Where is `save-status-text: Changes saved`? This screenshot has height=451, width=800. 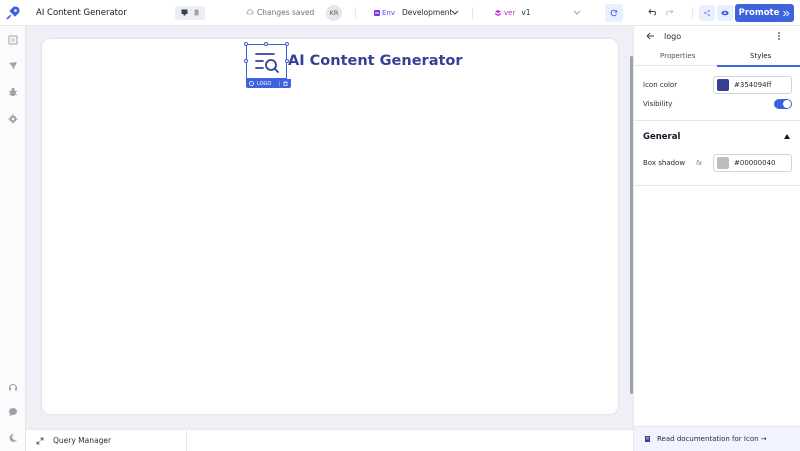
save-status-text: Changes saved is located at coordinates (286, 12).